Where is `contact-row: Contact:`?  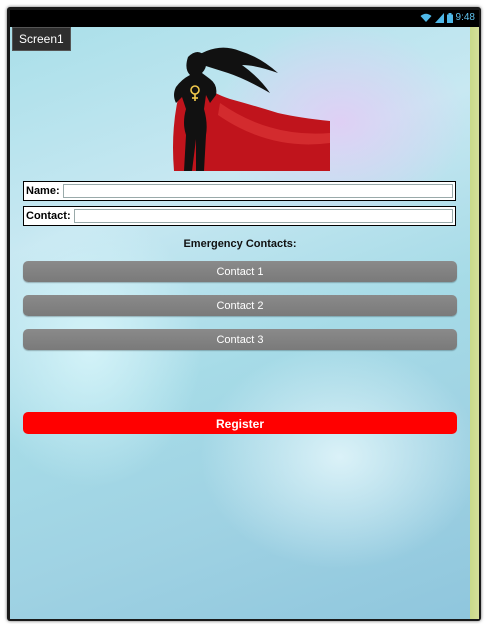 contact-row: Contact: is located at coordinates (239, 216).